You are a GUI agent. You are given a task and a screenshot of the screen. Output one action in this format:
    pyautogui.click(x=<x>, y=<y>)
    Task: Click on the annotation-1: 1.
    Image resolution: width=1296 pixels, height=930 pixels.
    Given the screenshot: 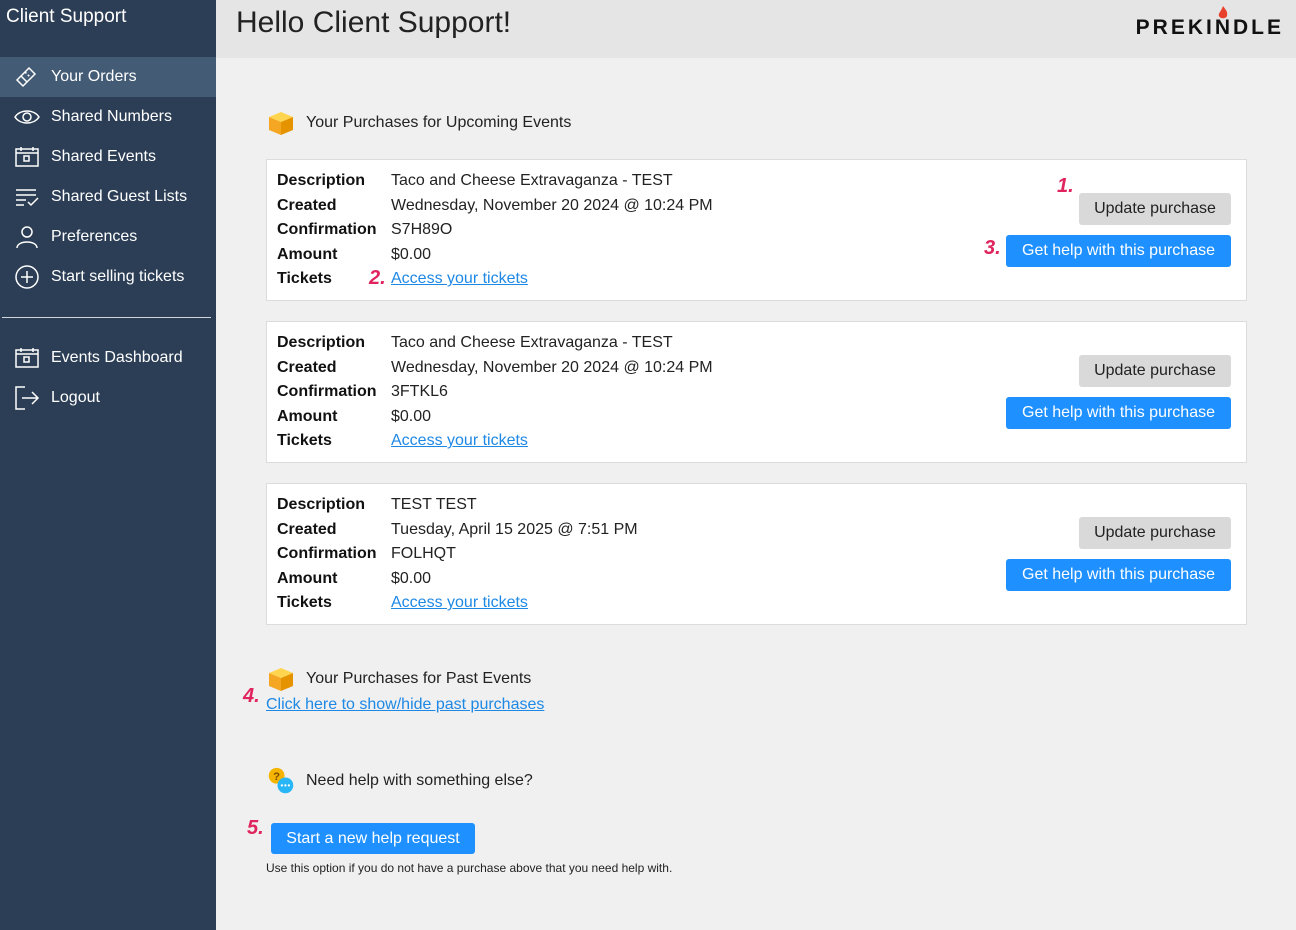 What is the action you would take?
    pyautogui.click(x=1065, y=186)
    